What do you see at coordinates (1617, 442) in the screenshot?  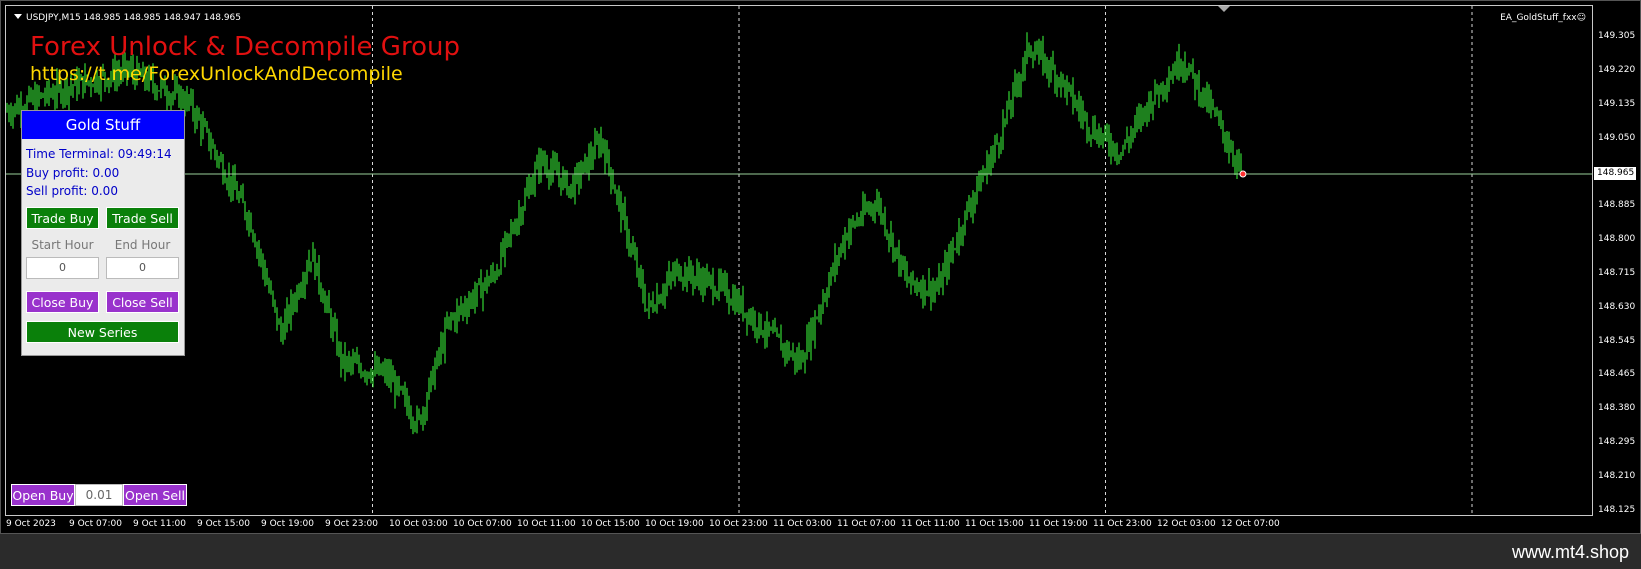 I see `price-tick: 148.295` at bounding box center [1617, 442].